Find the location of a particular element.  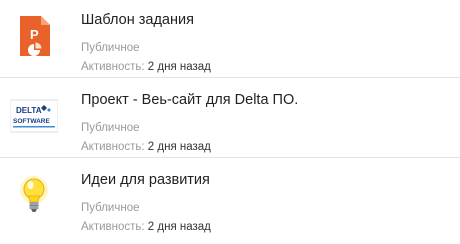

item-title: Проект - Веь-сайт для Delta ПО. is located at coordinates (189, 100).